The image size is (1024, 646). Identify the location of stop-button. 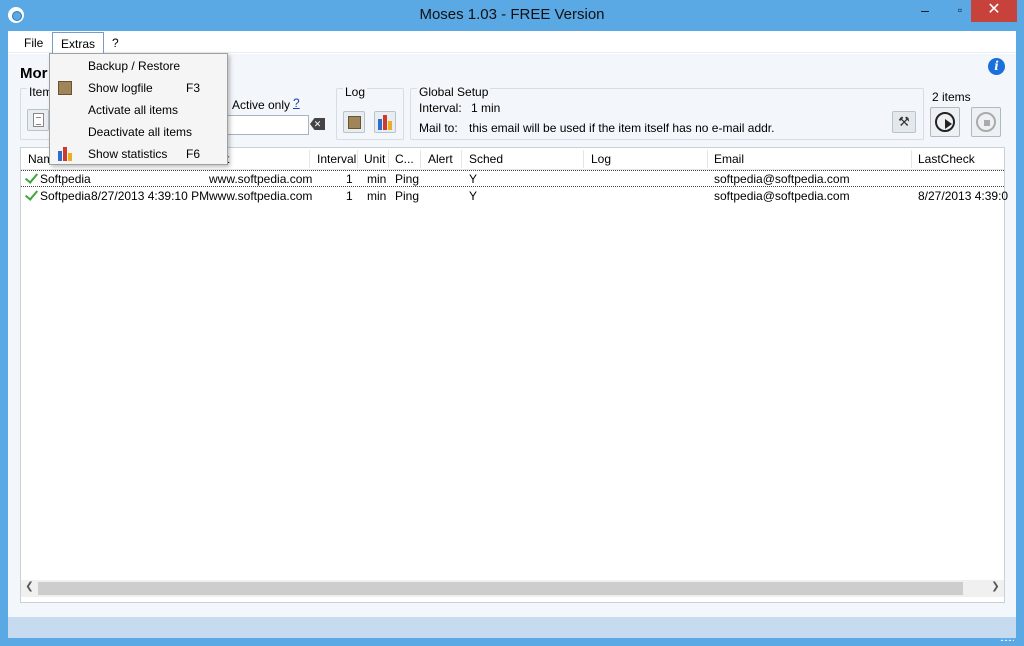
(986, 122).